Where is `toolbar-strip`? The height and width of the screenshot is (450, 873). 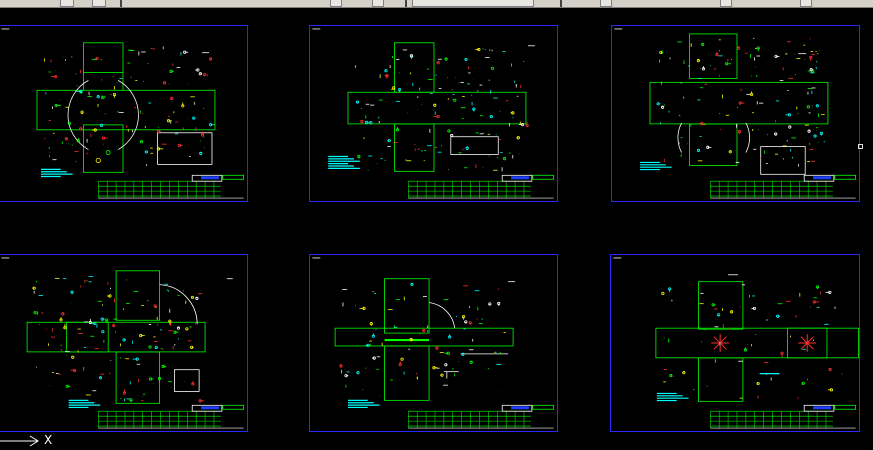
toolbar-strip is located at coordinates (436, 4).